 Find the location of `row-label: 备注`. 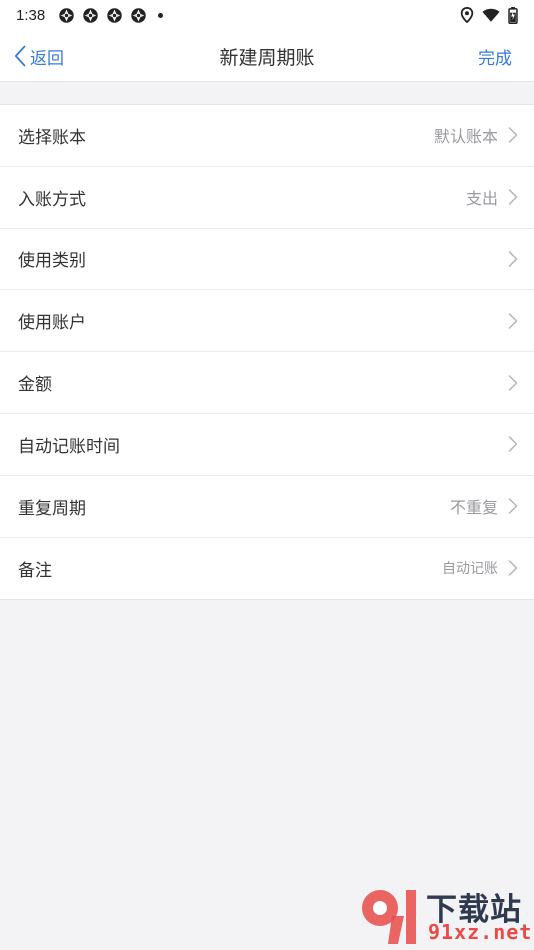

row-label: 备注 is located at coordinates (35, 570).